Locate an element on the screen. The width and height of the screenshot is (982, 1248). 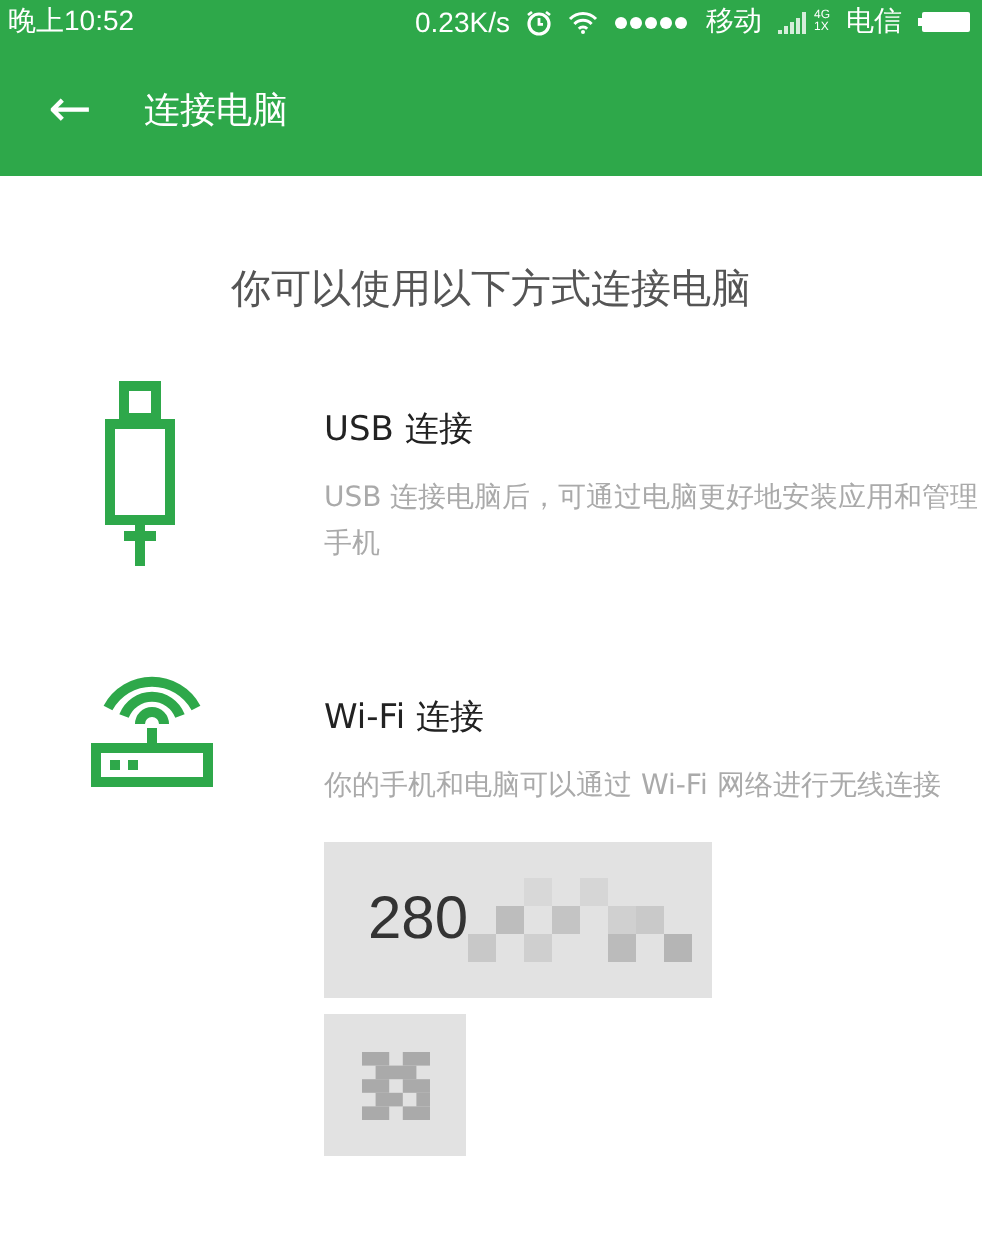
network-speed: 0.23K/s is located at coordinates (462, 22).